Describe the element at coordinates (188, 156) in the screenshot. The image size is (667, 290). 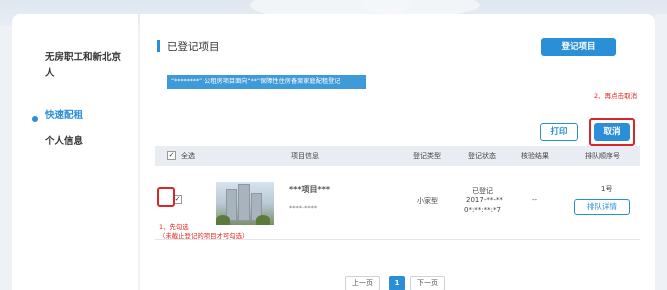
I see `column-select-all: 全选` at that location.